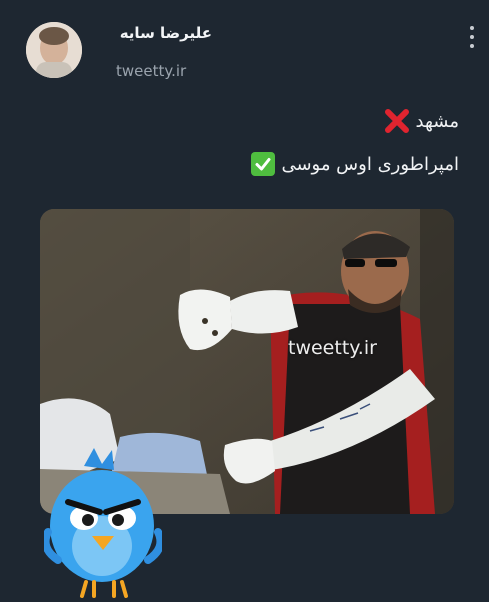  What do you see at coordinates (151, 71) in the screenshot?
I see `author-handle: tweetty.ir` at bounding box center [151, 71].